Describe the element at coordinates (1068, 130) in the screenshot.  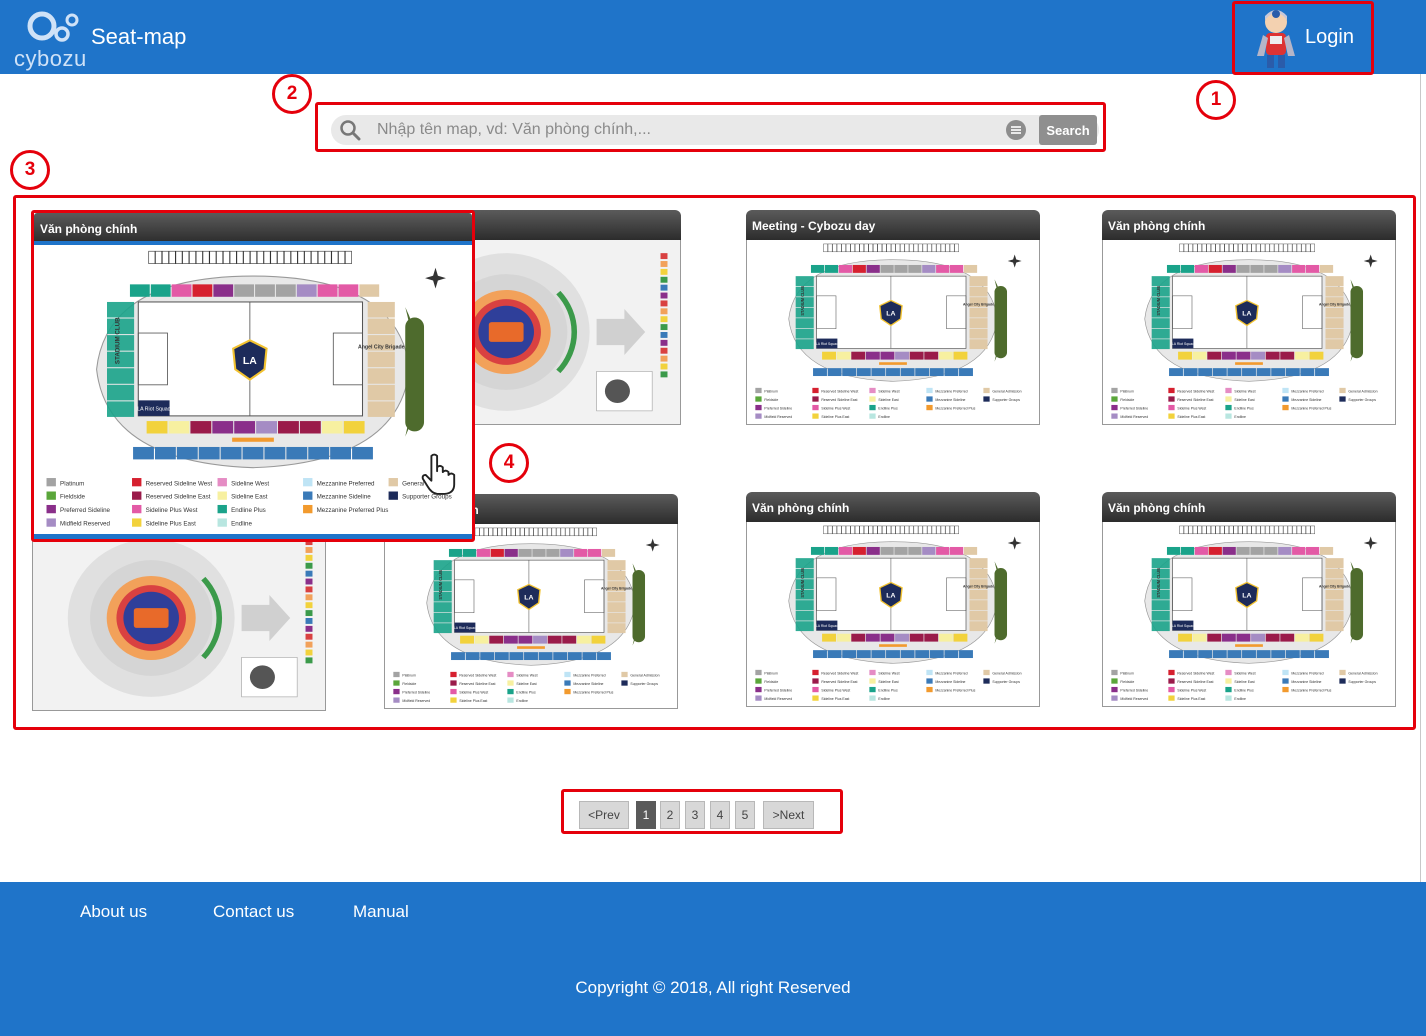
I see `search-button: Search` at that location.